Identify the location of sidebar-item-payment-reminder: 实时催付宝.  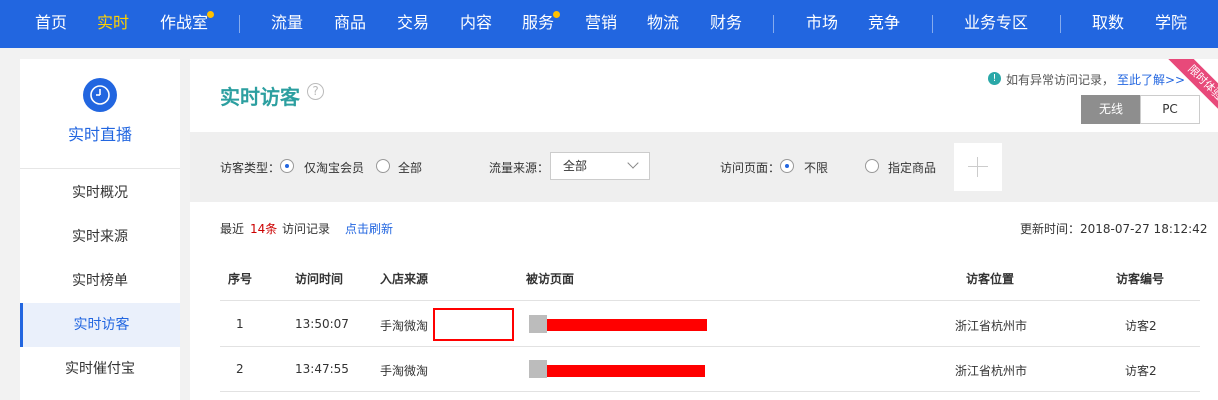
(100, 369).